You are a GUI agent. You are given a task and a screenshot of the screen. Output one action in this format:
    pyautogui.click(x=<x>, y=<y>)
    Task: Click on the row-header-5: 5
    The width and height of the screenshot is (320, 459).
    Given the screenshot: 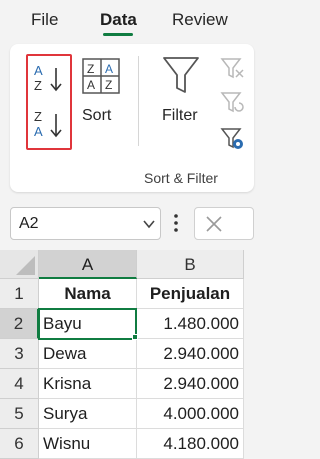 What is the action you would take?
    pyautogui.click(x=19, y=414)
    